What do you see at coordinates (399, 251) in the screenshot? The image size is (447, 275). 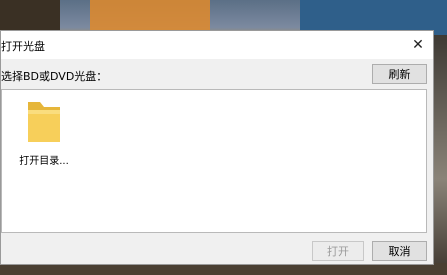 I see `cancel-button: 取消` at bounding box center [399, 251].